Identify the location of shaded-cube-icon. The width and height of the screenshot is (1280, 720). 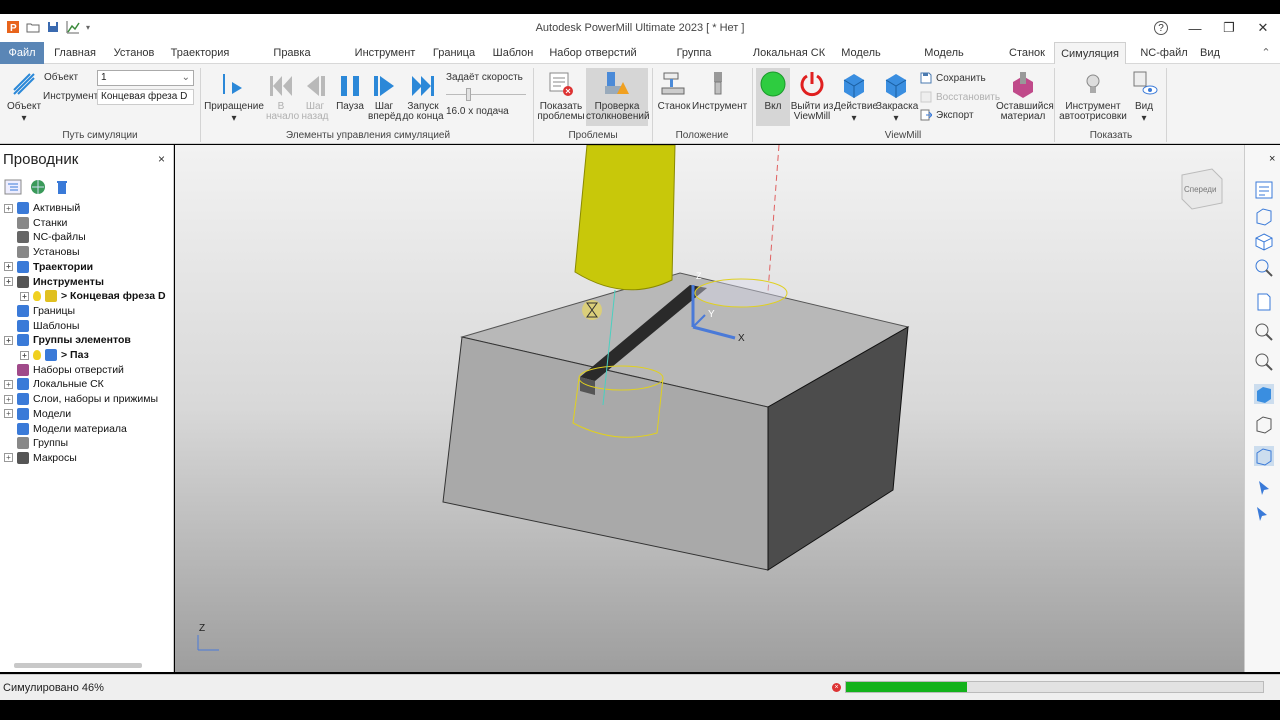
(1264, 394).